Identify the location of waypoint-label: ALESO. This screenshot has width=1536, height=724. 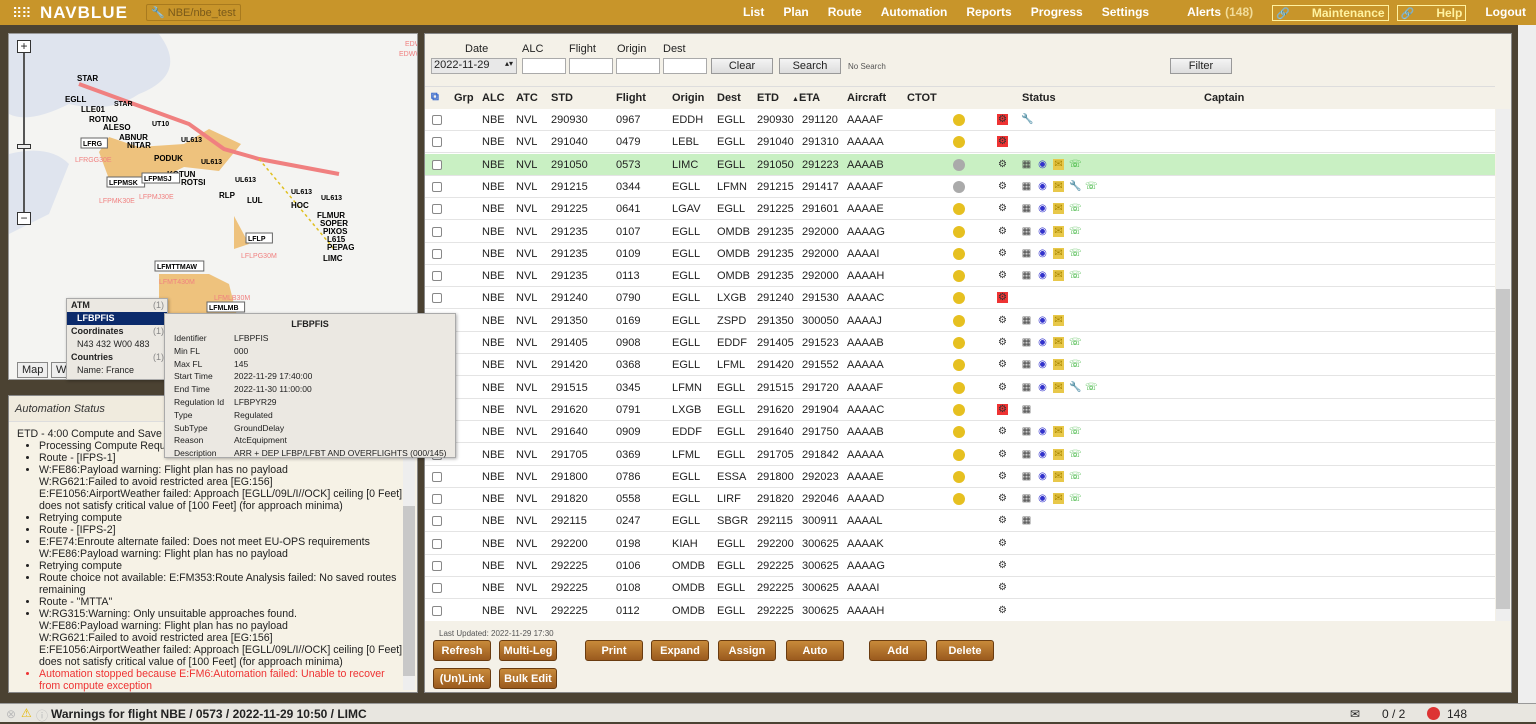
(117, 127).